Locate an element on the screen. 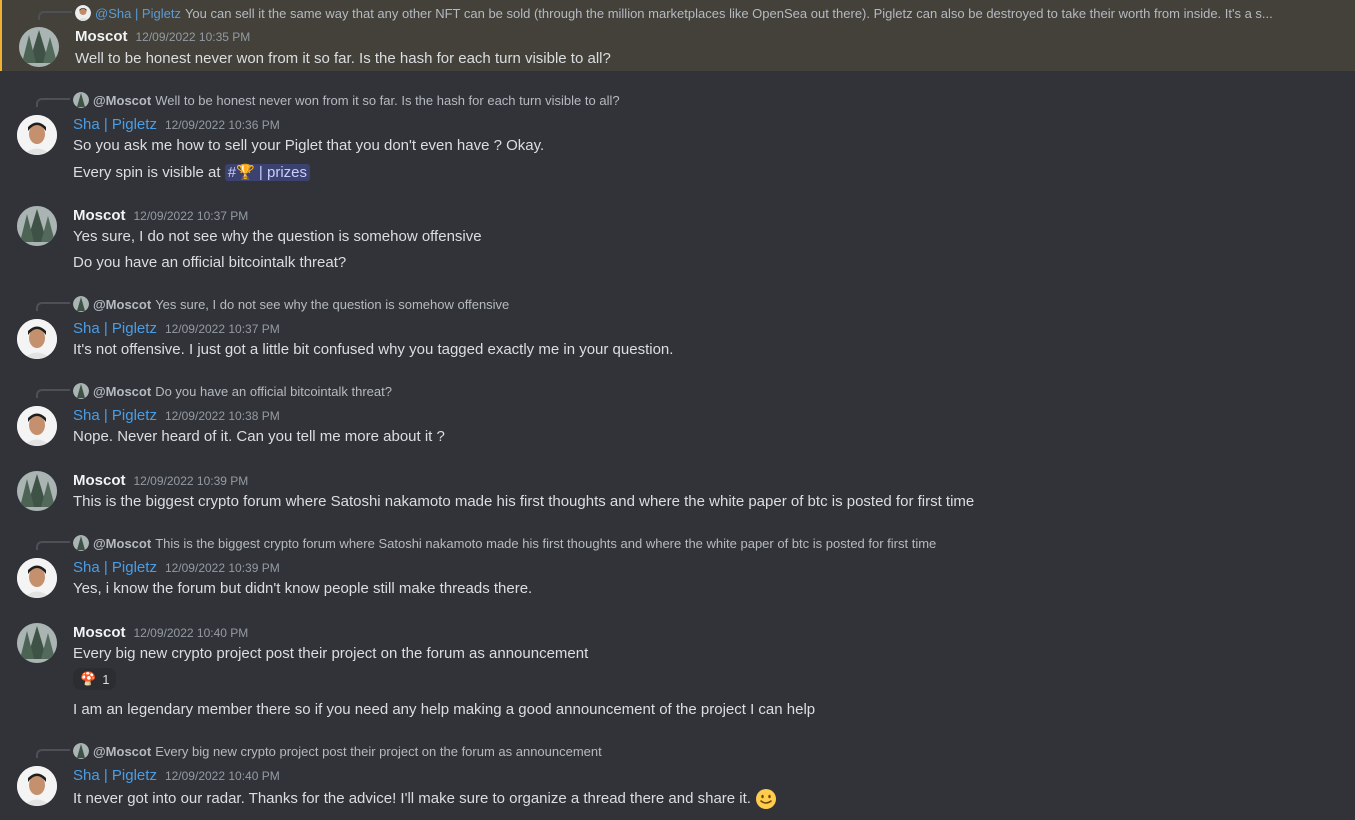  timestamp: 12/09/2022 10:36 PM is located at coordinates (222, 125).